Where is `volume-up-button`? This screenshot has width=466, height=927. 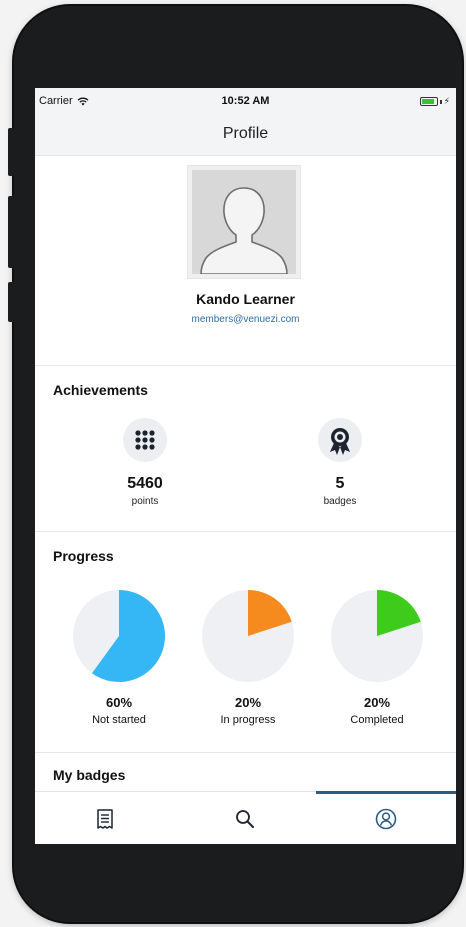 volume-up-button is located at coordinates (13, 232).